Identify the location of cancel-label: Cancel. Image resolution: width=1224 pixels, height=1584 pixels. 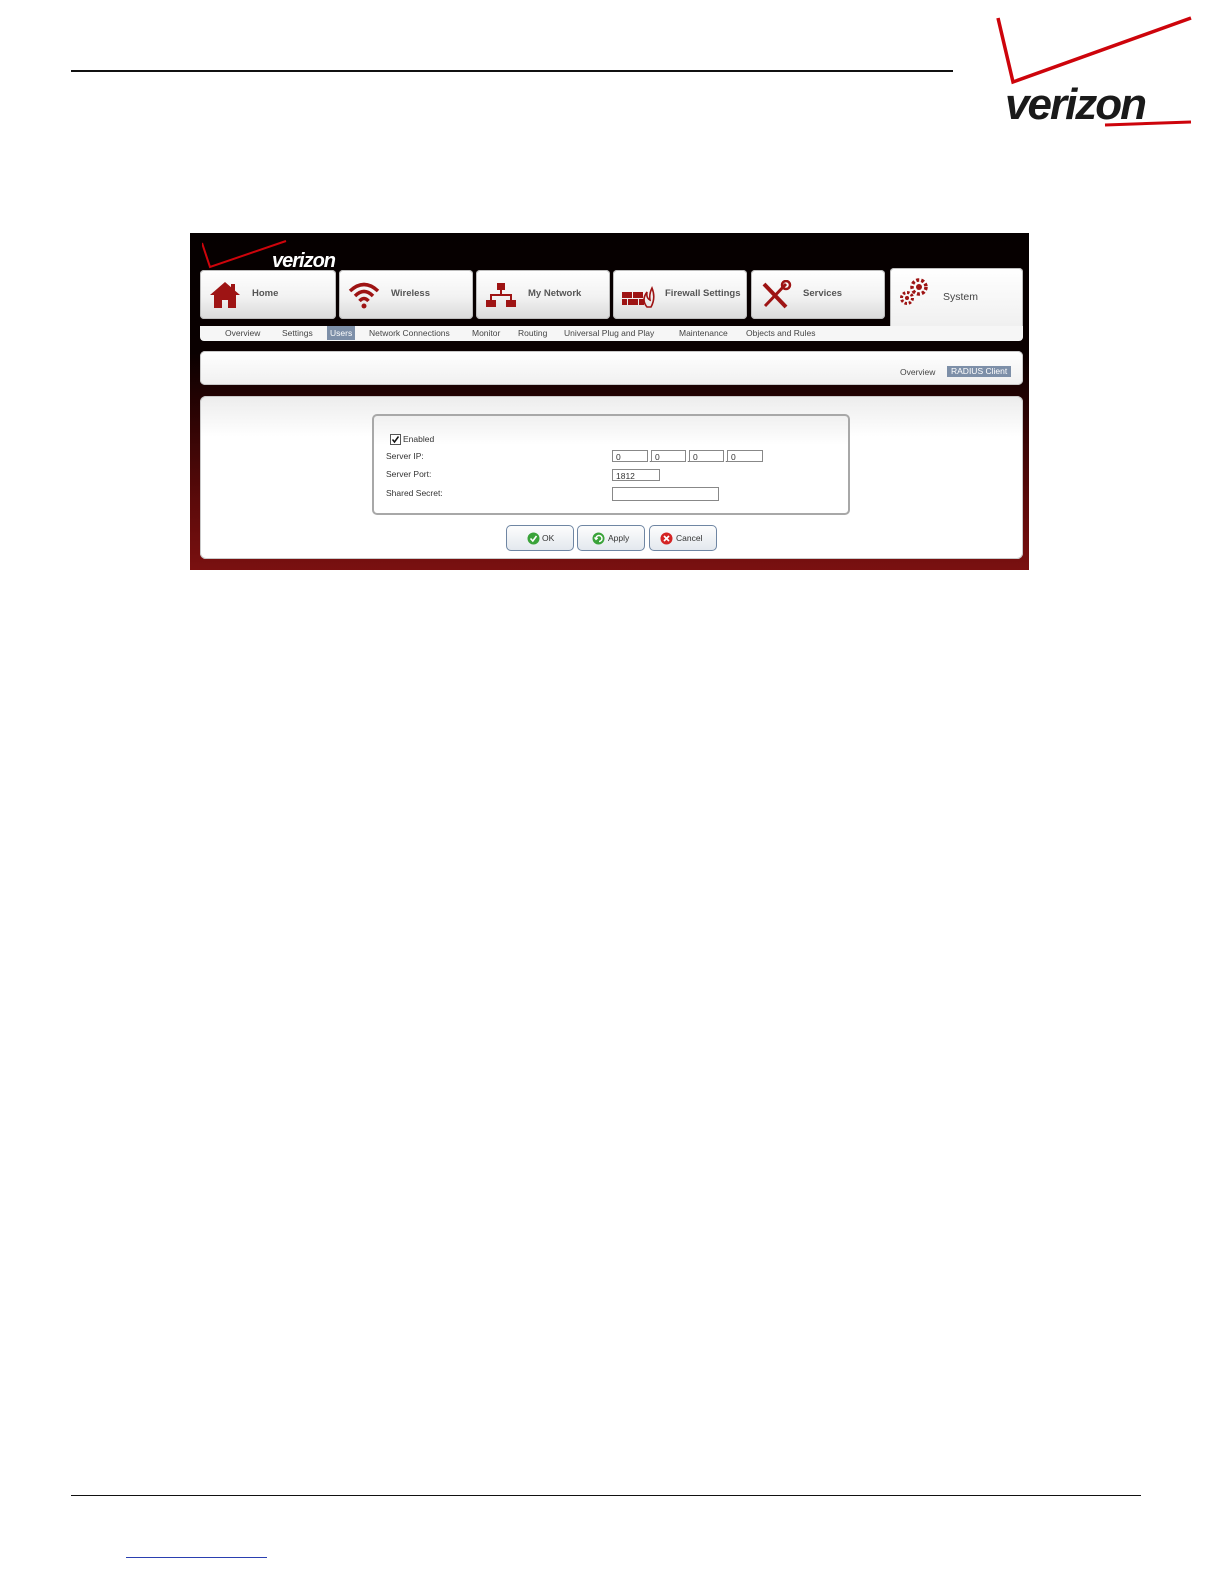
(689, 538).